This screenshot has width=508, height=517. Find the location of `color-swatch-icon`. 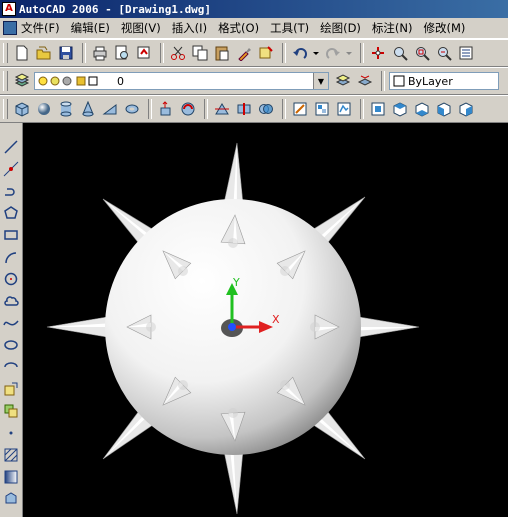

color-swatch-icon is located at coordinates (399, 81).